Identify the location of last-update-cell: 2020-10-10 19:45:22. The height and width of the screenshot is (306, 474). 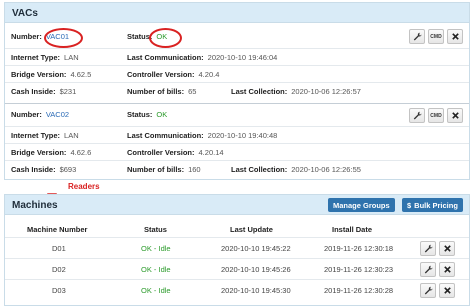
(256, 248).